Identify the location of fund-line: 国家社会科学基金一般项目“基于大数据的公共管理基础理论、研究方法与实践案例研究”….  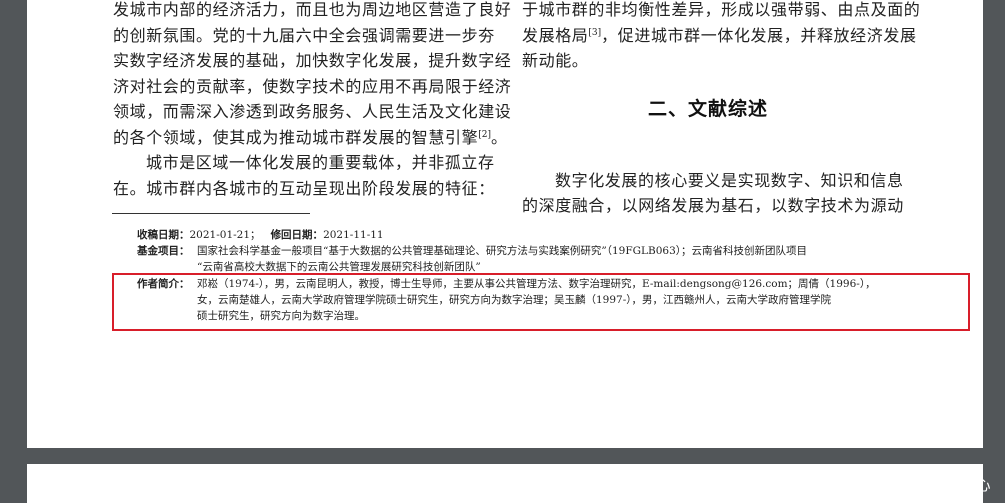
(502, 251).